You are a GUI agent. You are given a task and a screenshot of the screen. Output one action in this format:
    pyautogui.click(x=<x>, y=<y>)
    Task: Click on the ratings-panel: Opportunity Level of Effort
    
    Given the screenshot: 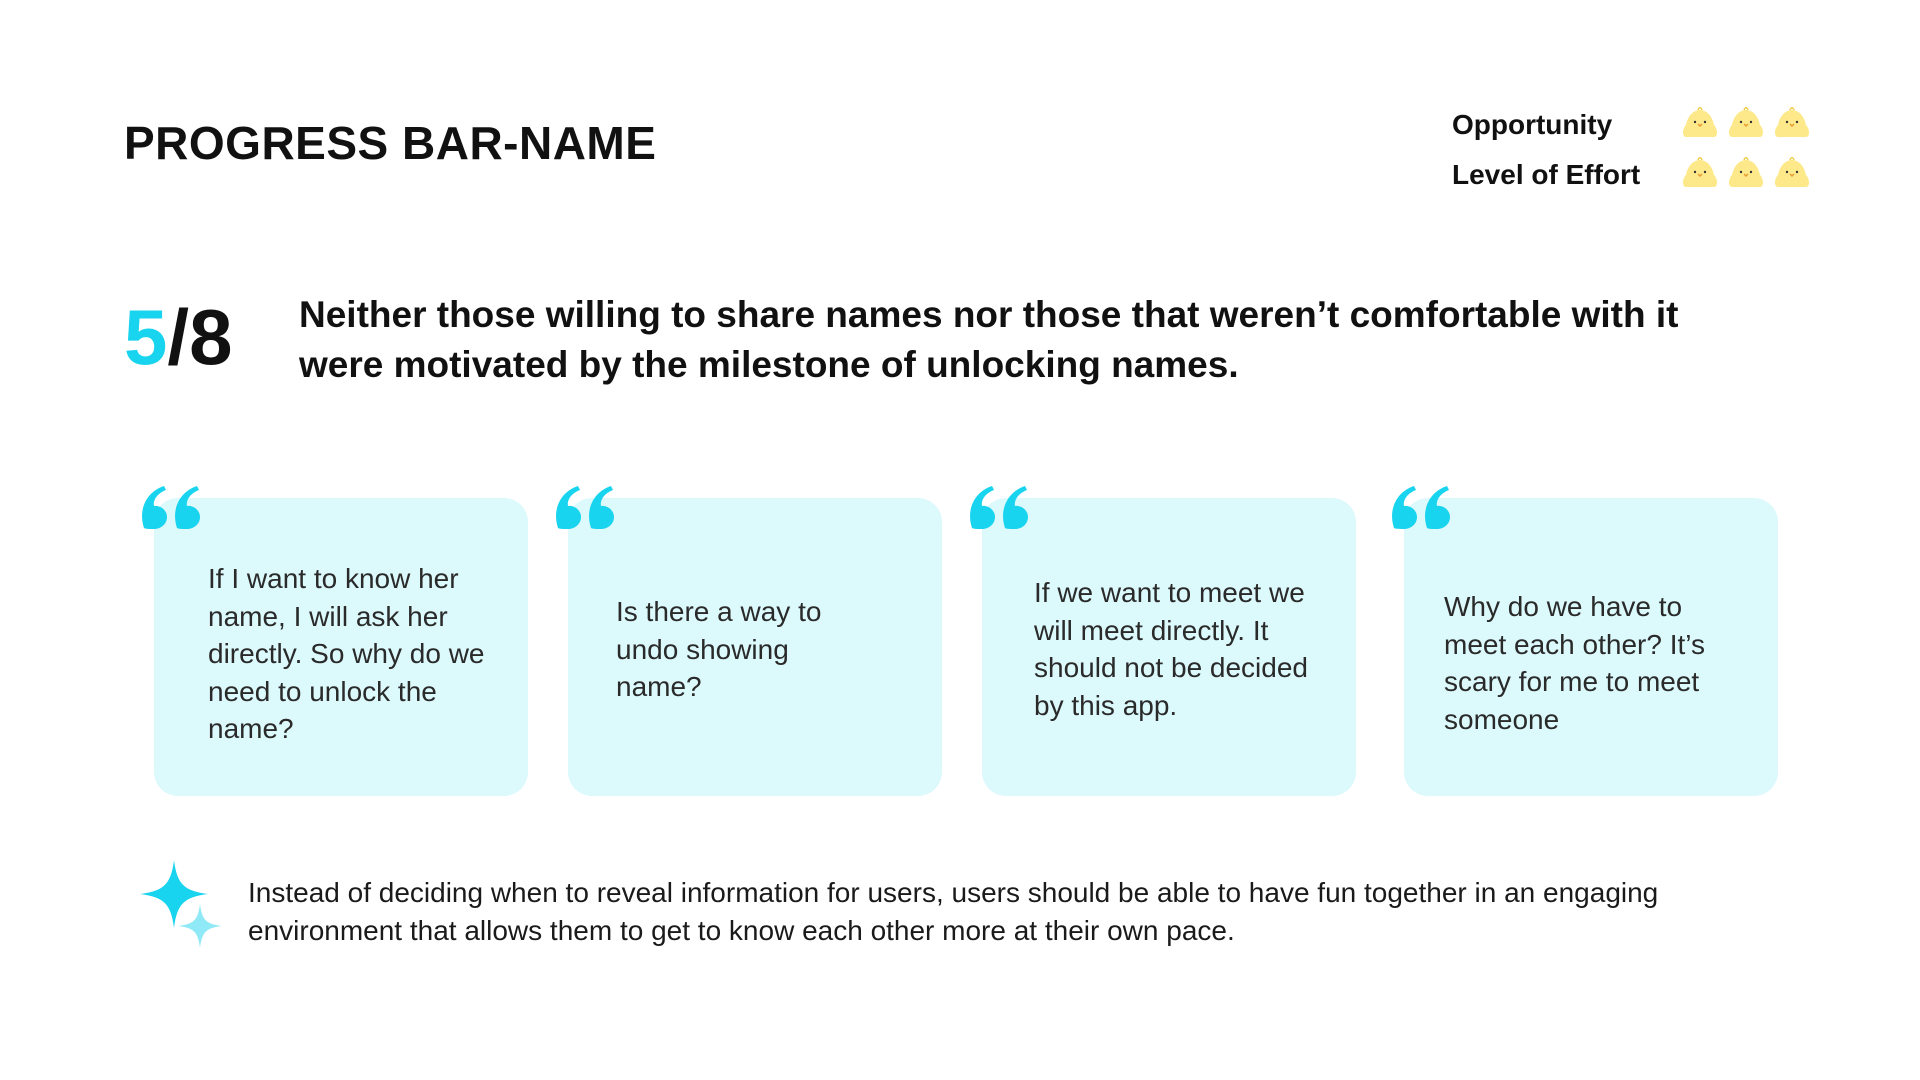 What is the action you would take?
    pyautogui.click(x=1632, y=150)
    